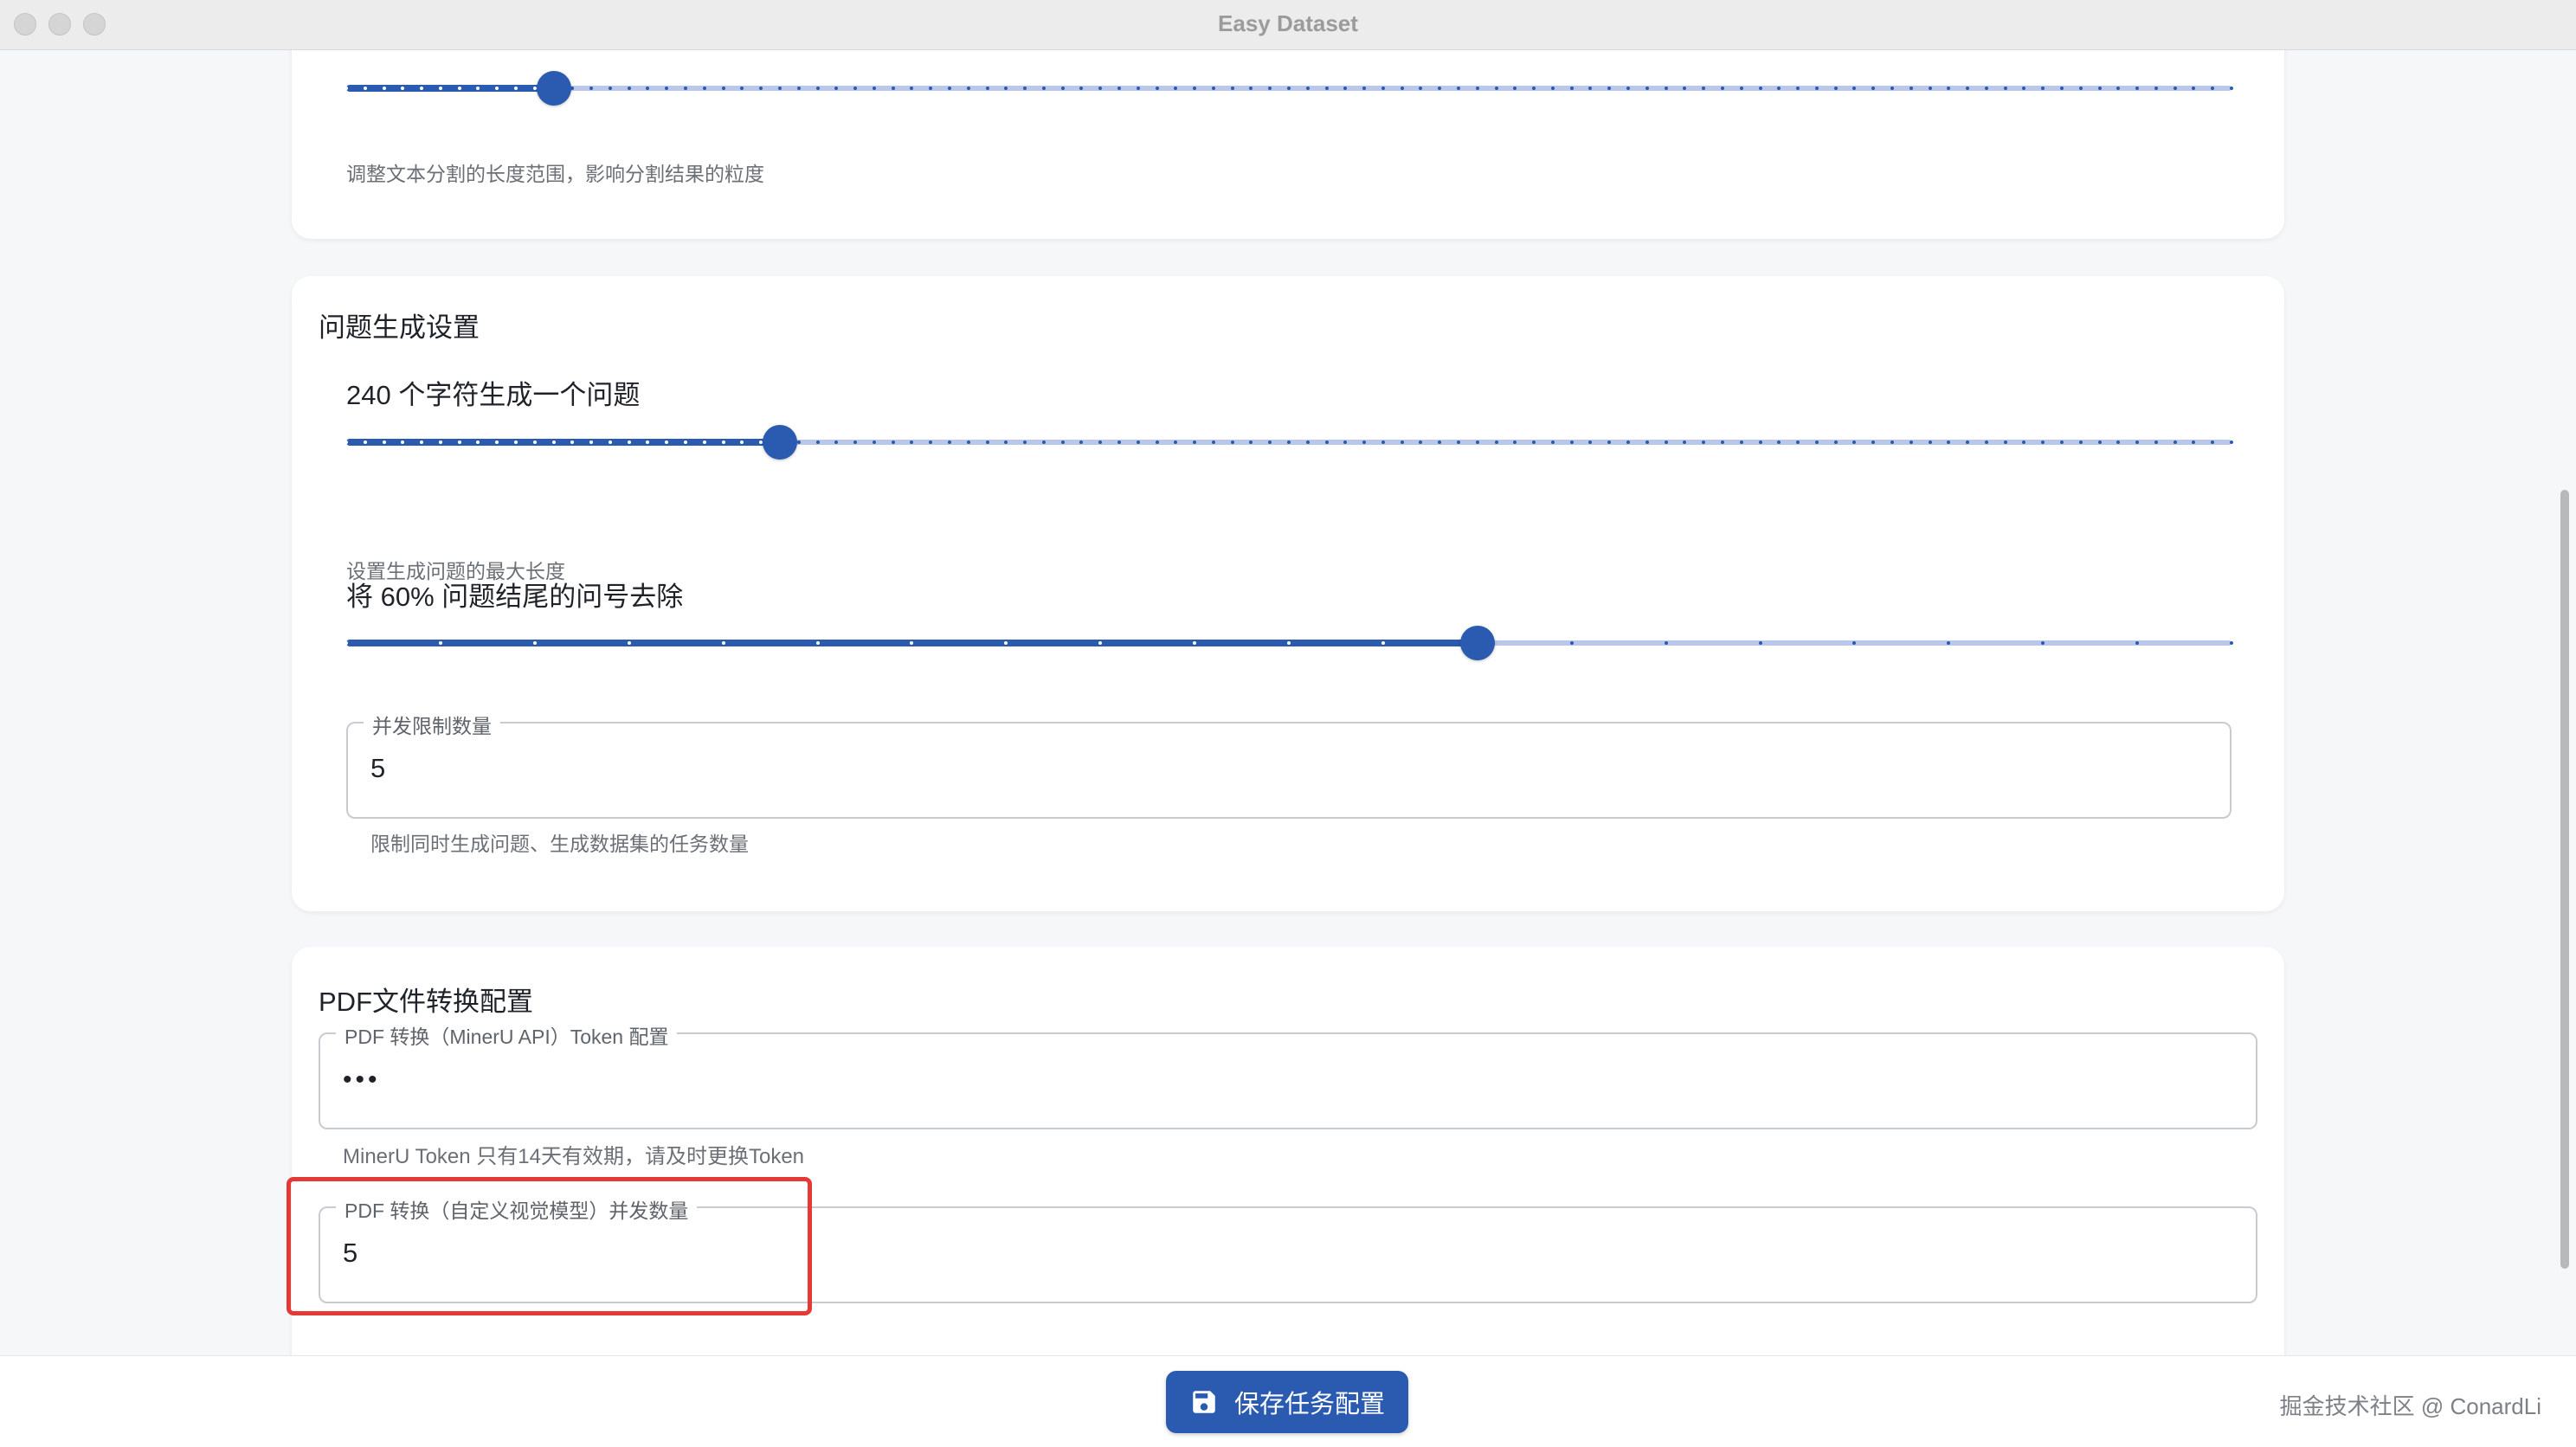 The height and width of the screenshot is (1447, 2576). What do you see at coordinates (549, 1246) in the screenshot?
I see `highlight-box` at bounding box center [549, 1246].